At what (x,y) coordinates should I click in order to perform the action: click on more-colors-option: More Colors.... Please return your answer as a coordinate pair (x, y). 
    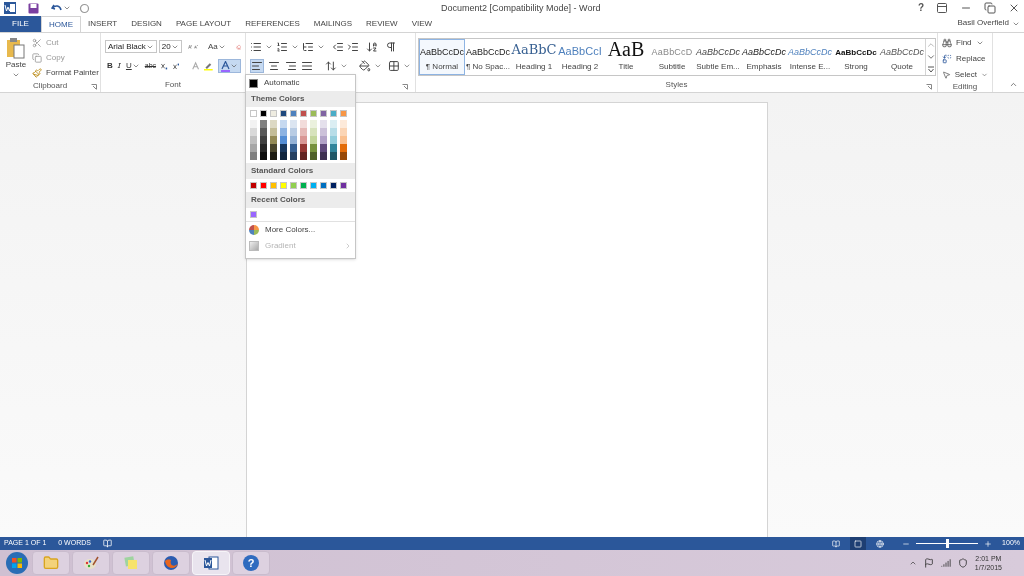
    Looking at the image, I should click on (300, 230).